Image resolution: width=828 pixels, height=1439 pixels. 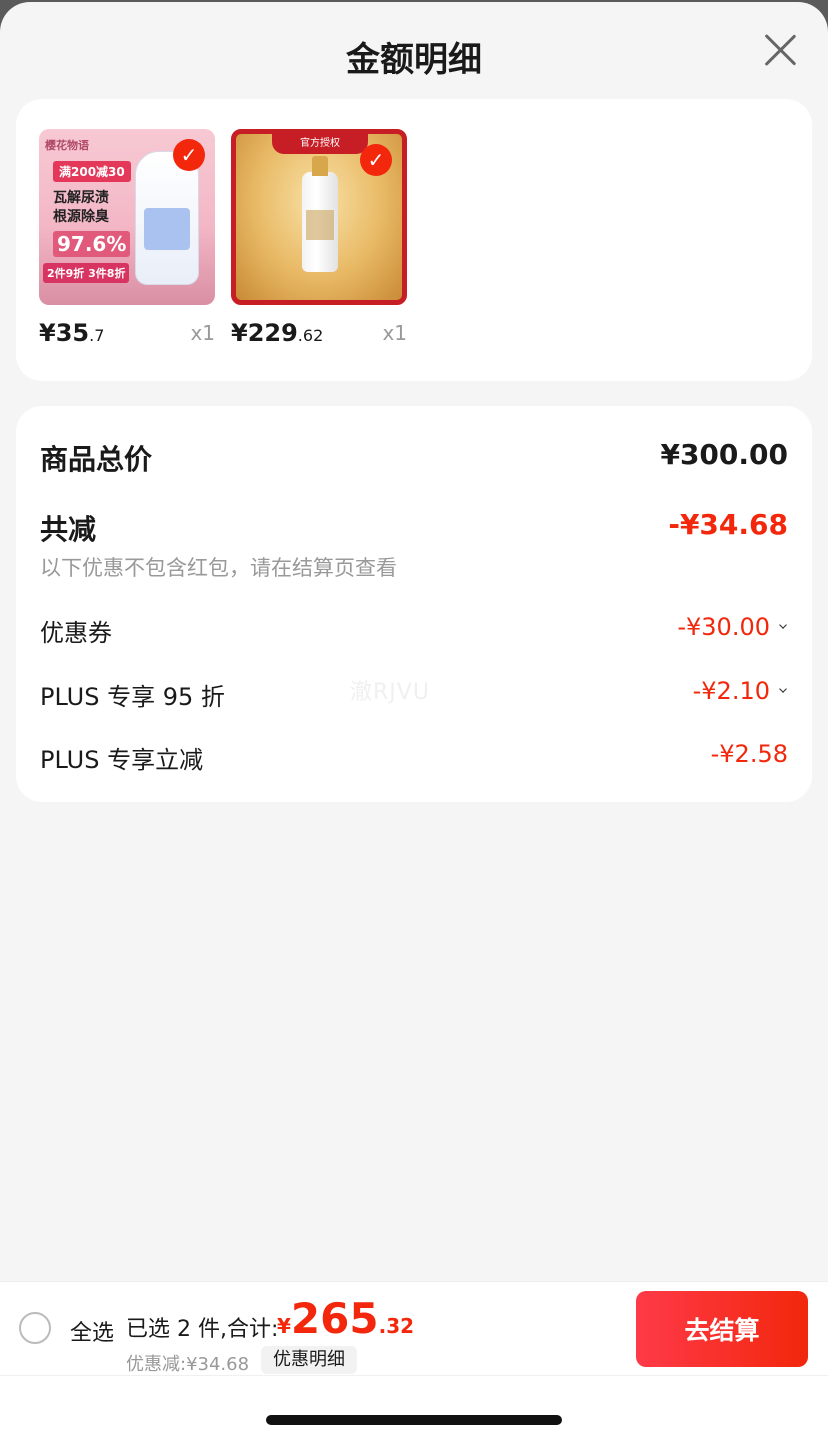 What do you see at coordinates (132, 697) in the screenshot?
I see `plus-discount-label: PLUS 专享 95 折` at bounding box center [132, 697].